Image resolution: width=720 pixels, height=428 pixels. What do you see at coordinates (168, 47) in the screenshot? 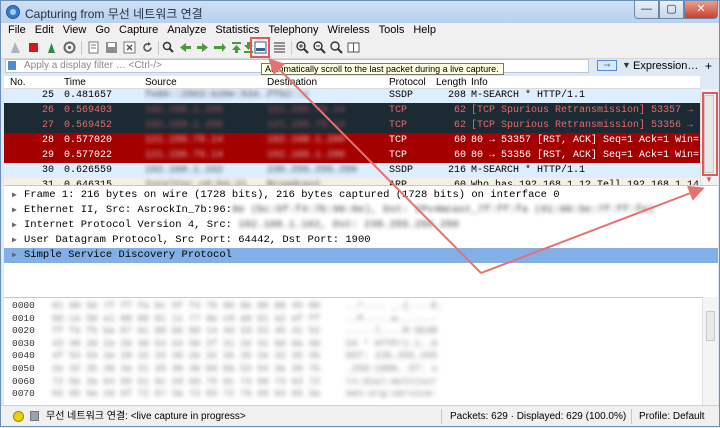
I see `find-icon` at bounding box center [168, 47].